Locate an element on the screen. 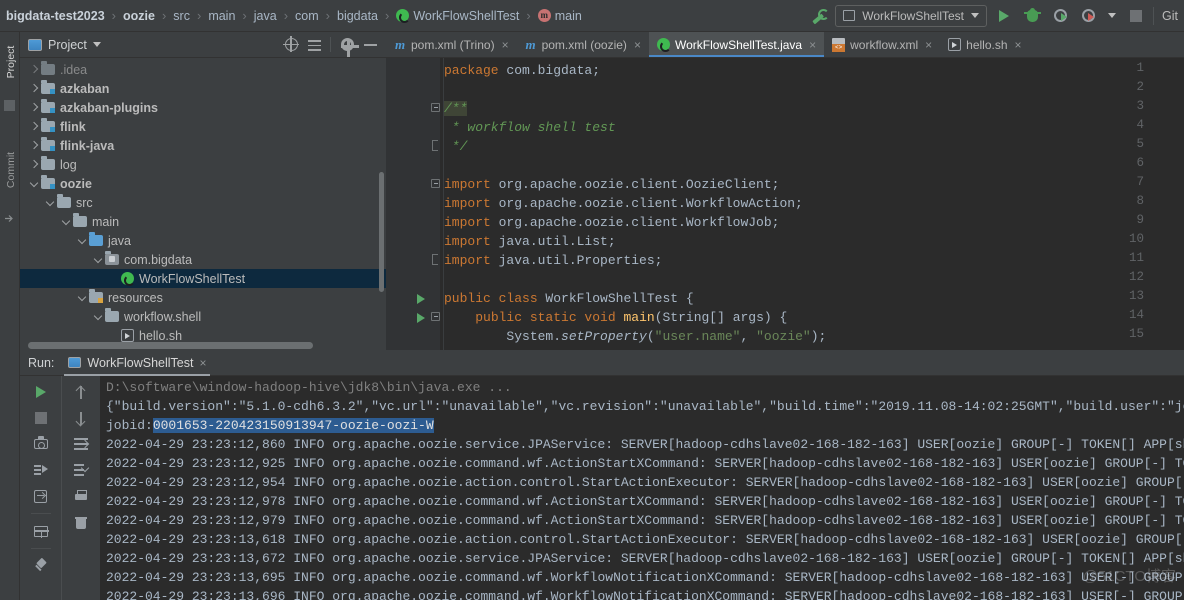 This screenshot has width=1184, height=600. console-selected-text: 0001653-220423150913947-oozie-oozi-W is located at coordinates (293, 425).